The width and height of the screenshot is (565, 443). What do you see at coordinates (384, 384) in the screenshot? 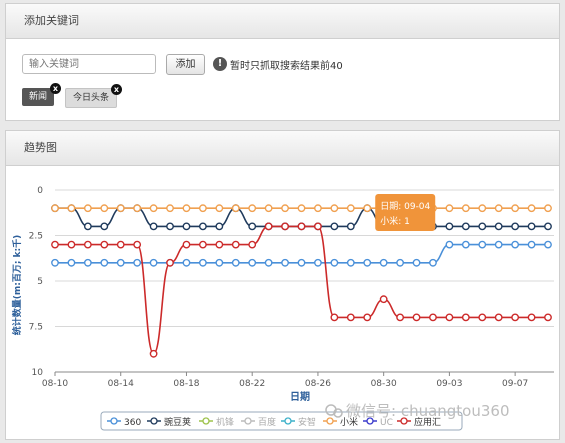
I see `x-tick-label: 08-30` at bounding box center [384, 384].